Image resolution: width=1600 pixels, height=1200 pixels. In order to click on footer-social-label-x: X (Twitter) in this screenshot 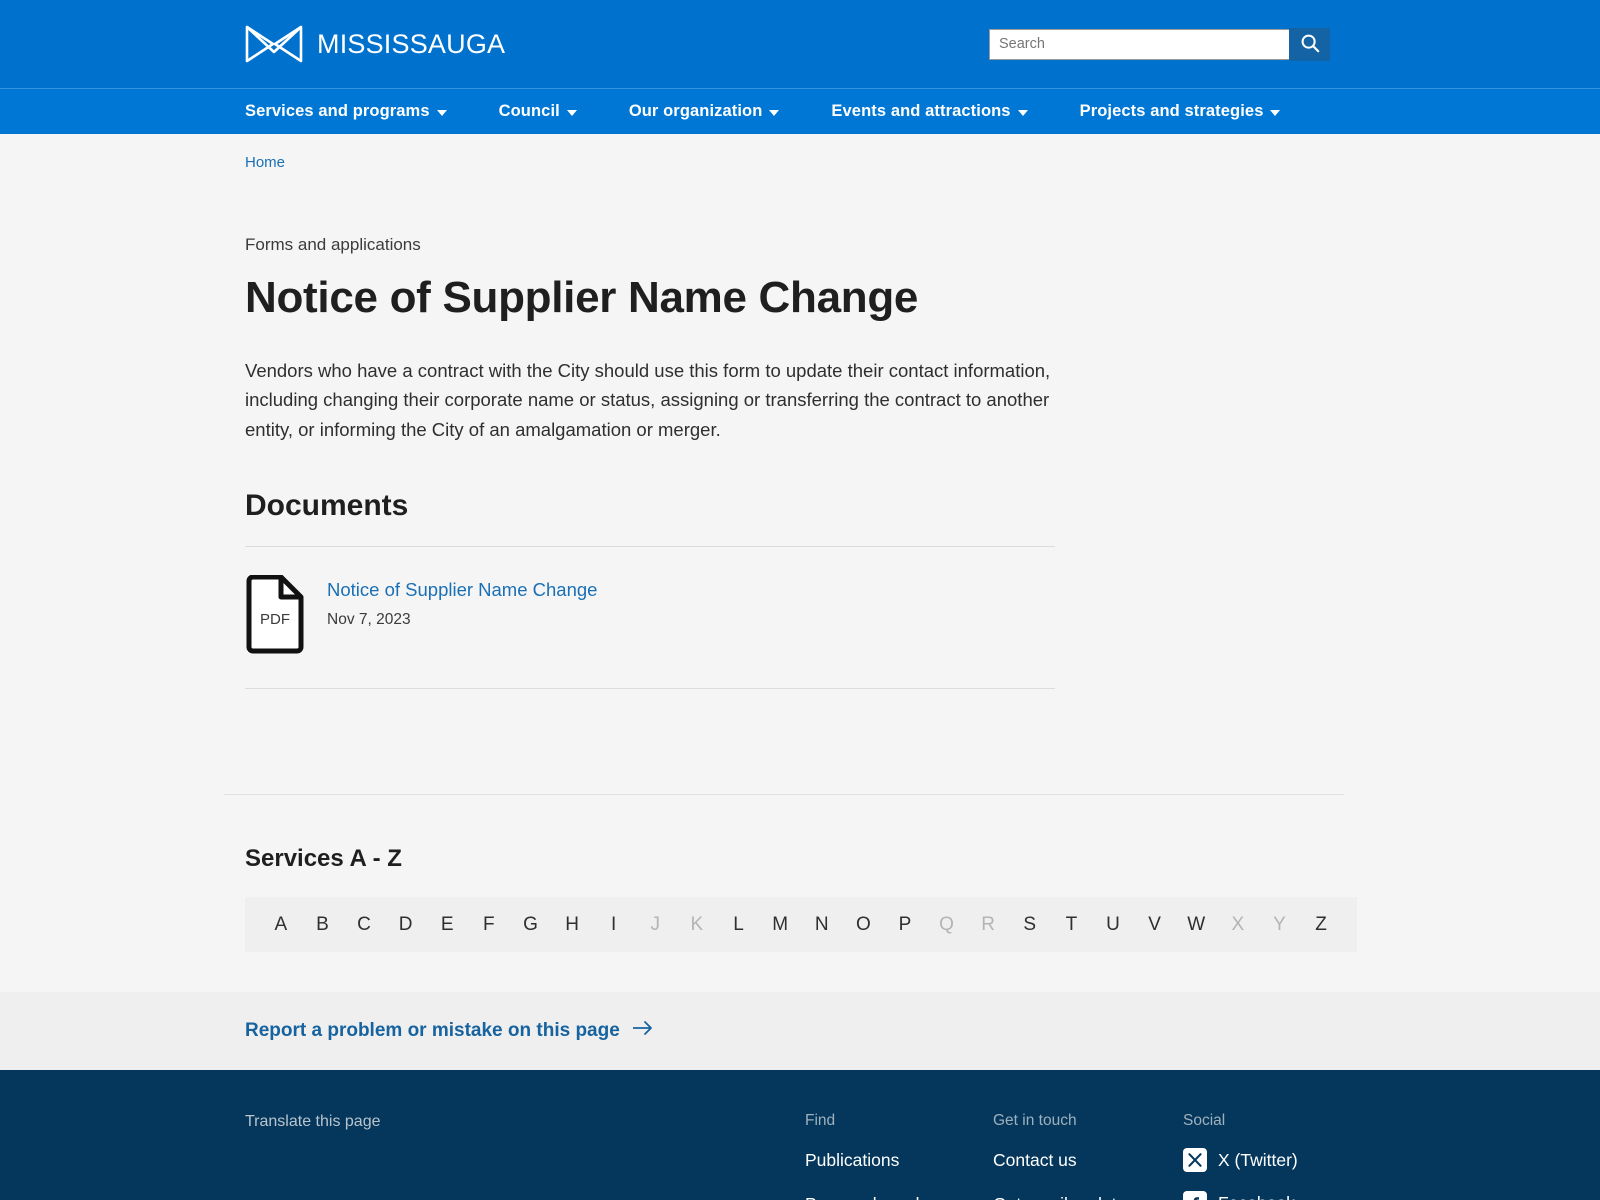, I will do `click(1258, 1159)`.